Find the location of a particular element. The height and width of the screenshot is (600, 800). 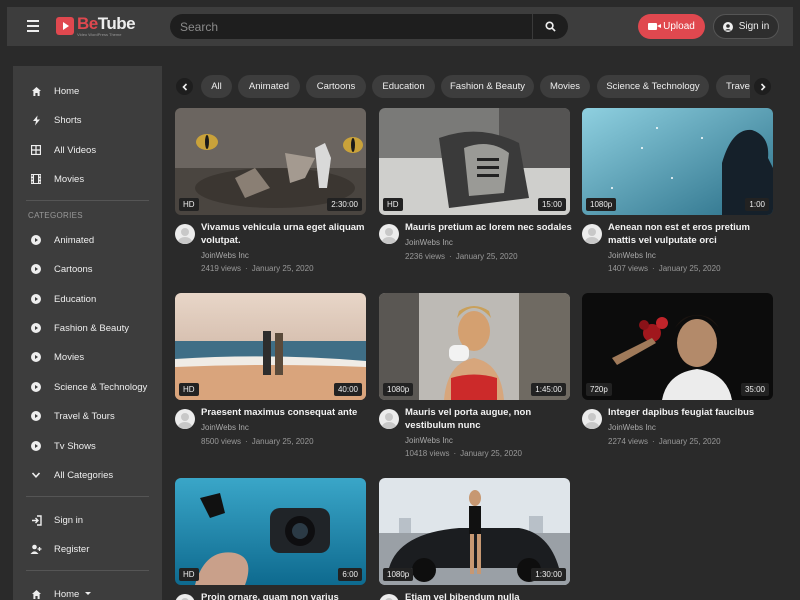

sidebar-item-fashion-beauty: Fashion & Beauty is located at coordinates (87, 328).